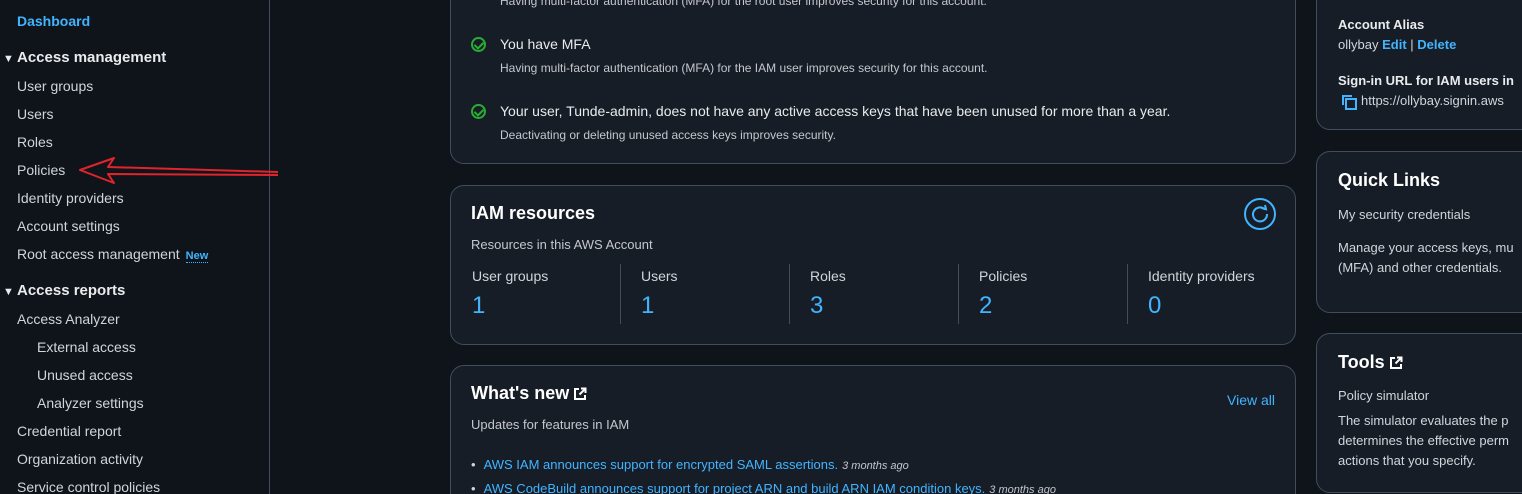  I want to click on signin-url-row: https://ollybay.signin.aws, so click(1422, 101).